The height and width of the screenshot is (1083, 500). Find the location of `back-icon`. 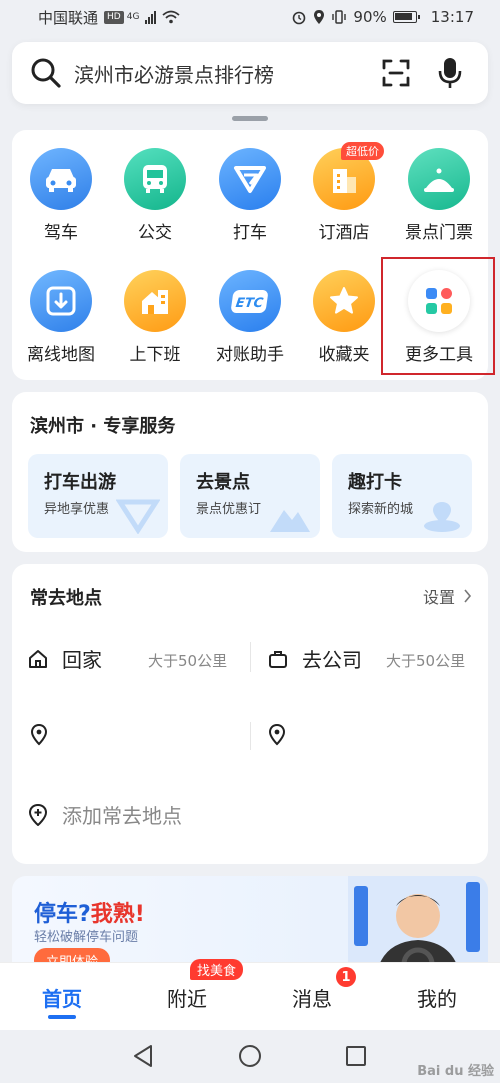

back-icon is located at coordinates (143, 1056).